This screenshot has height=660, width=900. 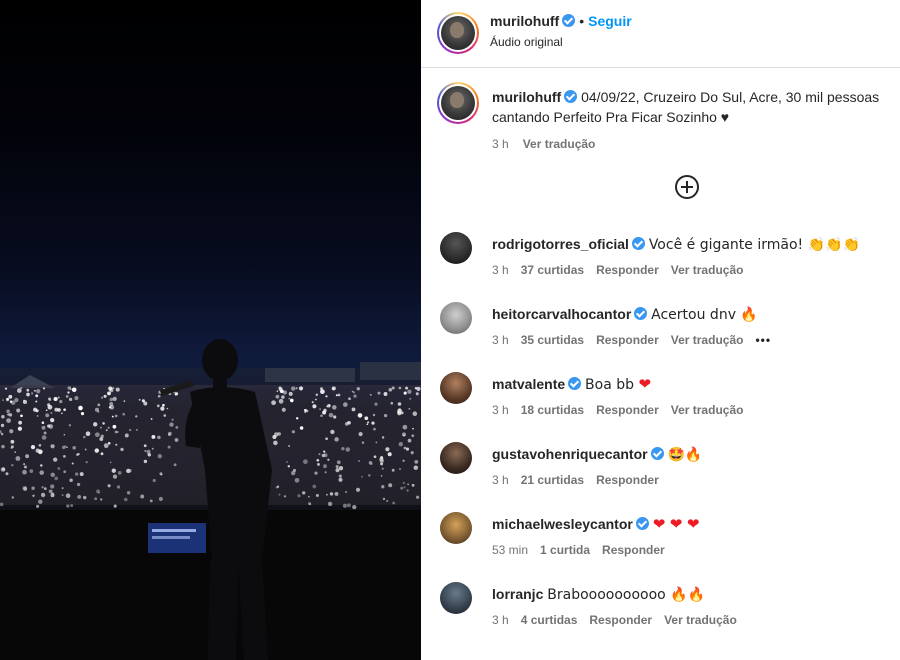 What do you see at coordinates (552, 410) in the screenshot?
I see `comment-likes: 18 curtidas` at bounding box center [552, 410].